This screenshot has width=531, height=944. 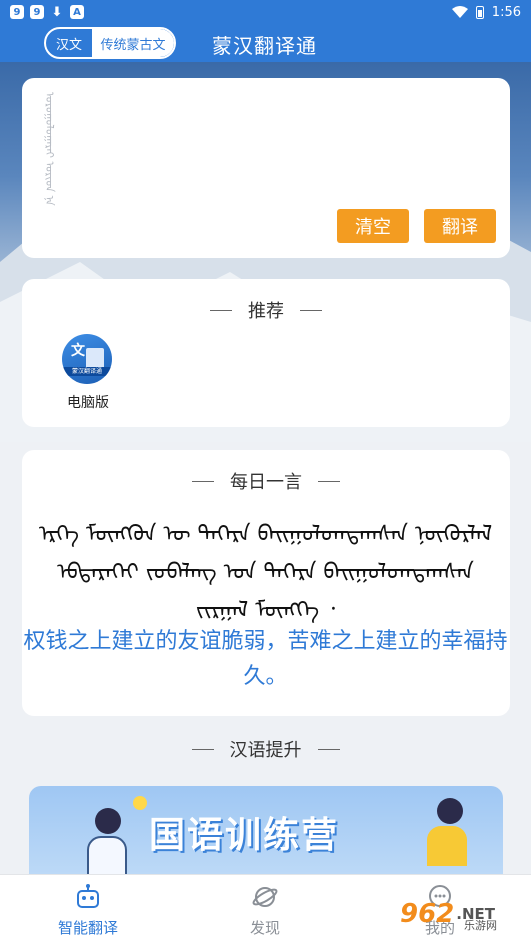 I want to click on improve-title-text: 汉语提升, so click(x=265, y=750).